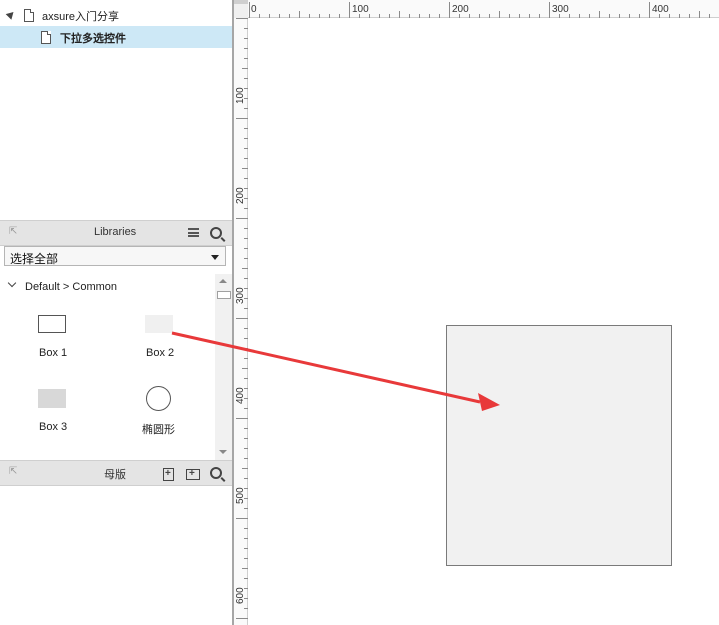 This screenshot has width=719, height=625. I want to click on library-group-label: Default > Common, so click(71, 287).